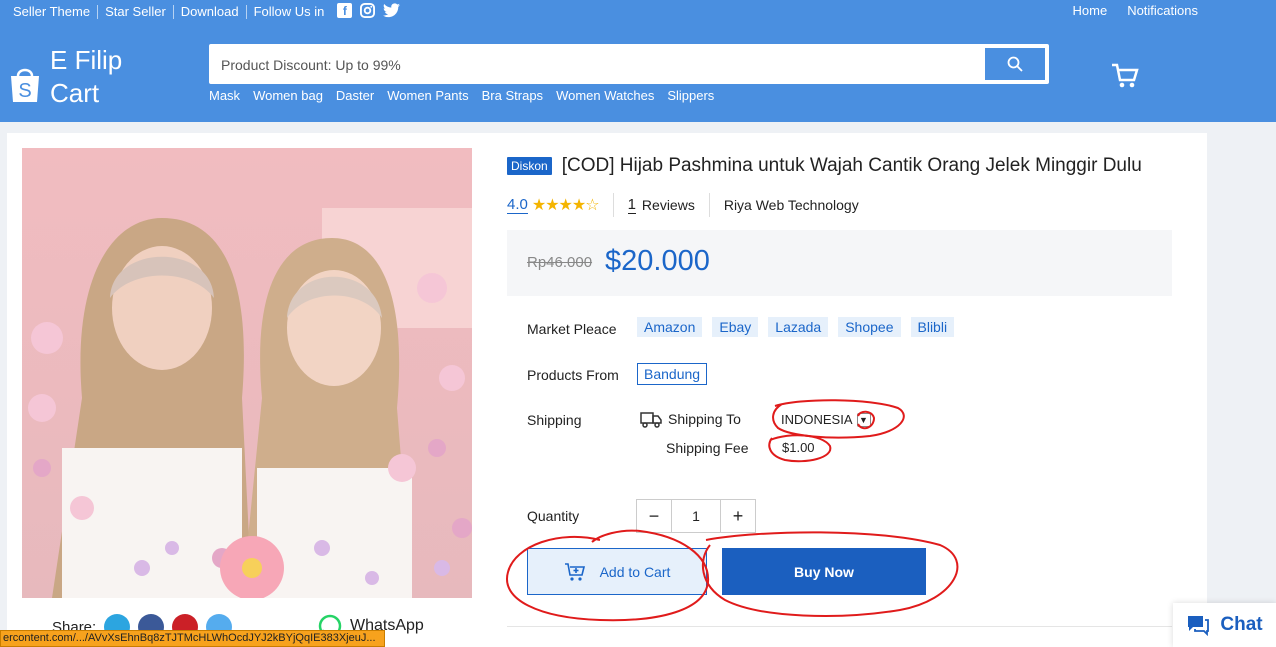 Image resolution: width=1276 pixels, height=647 pixels. I want to click on rating-value: 4.0, so click(517, 205).